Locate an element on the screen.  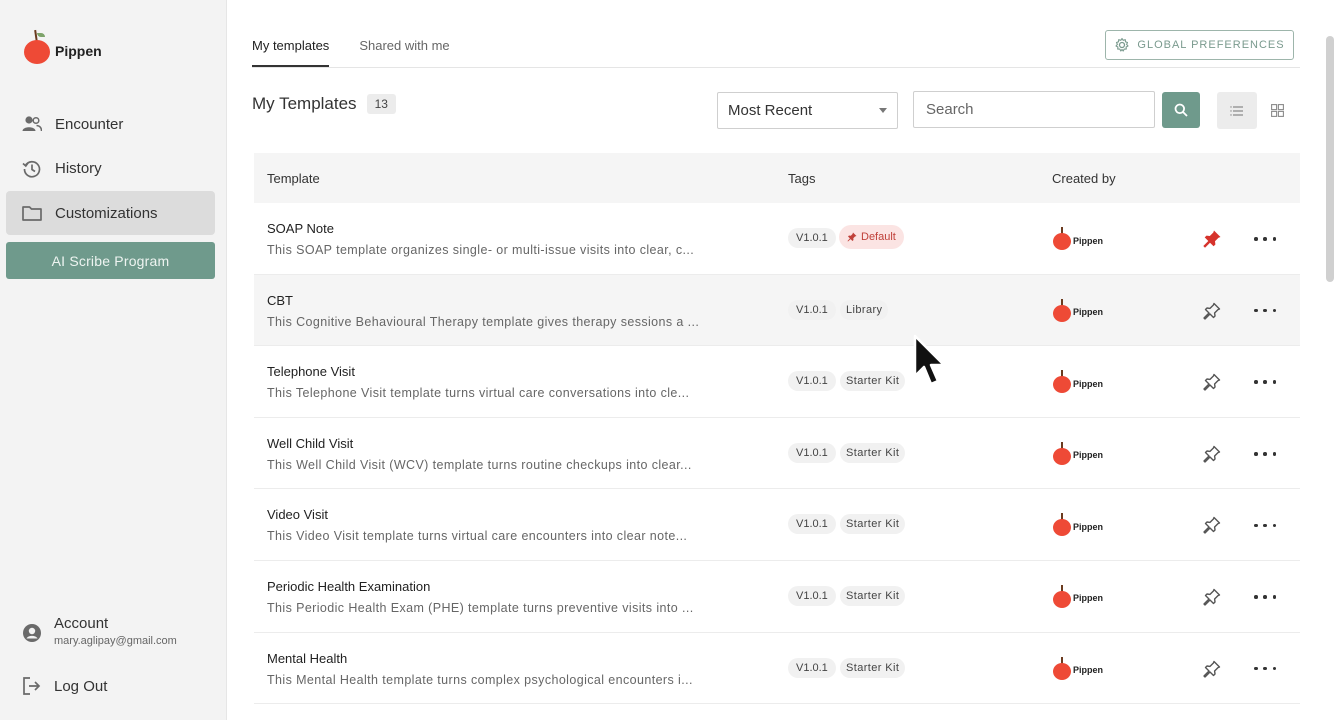
template-title: Periodic Health Examination is located at coordinates (348, 586).